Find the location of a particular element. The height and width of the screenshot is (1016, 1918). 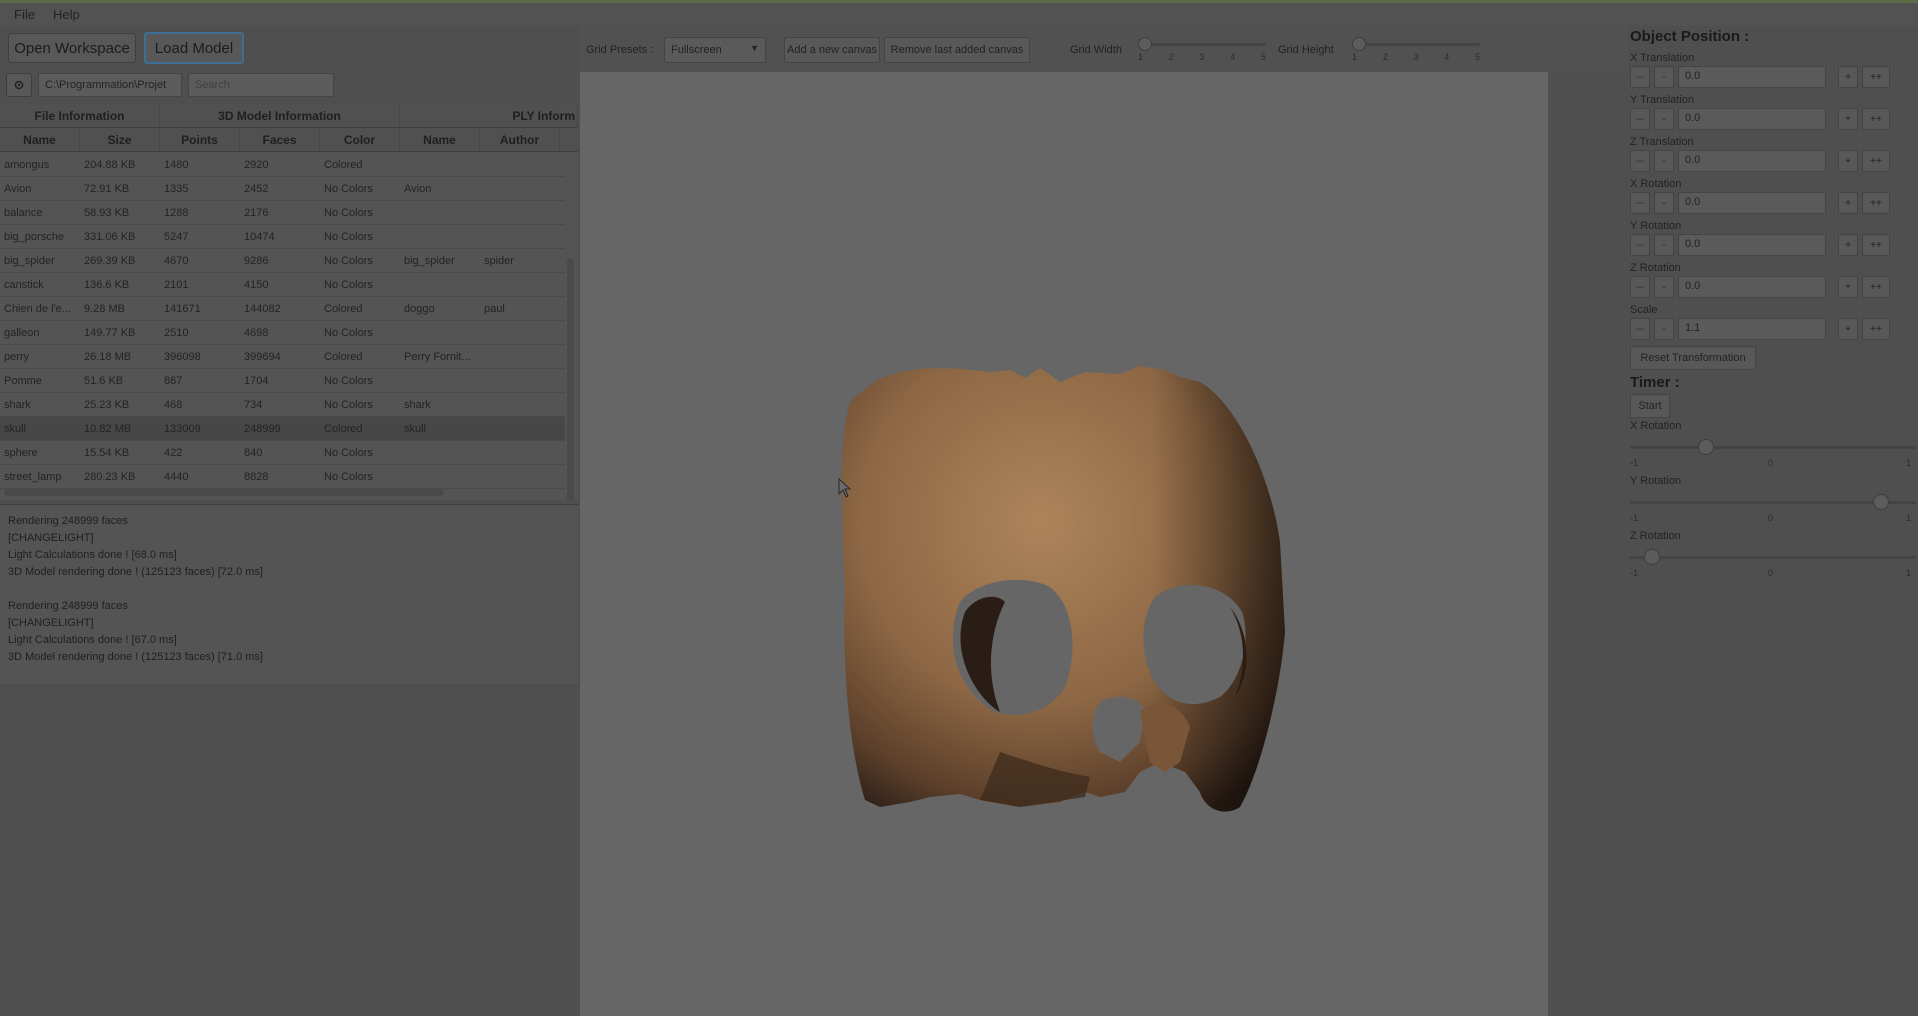

grid-height-ticks: 1 2 3 4 5 is located at coordinates (1416, 57).